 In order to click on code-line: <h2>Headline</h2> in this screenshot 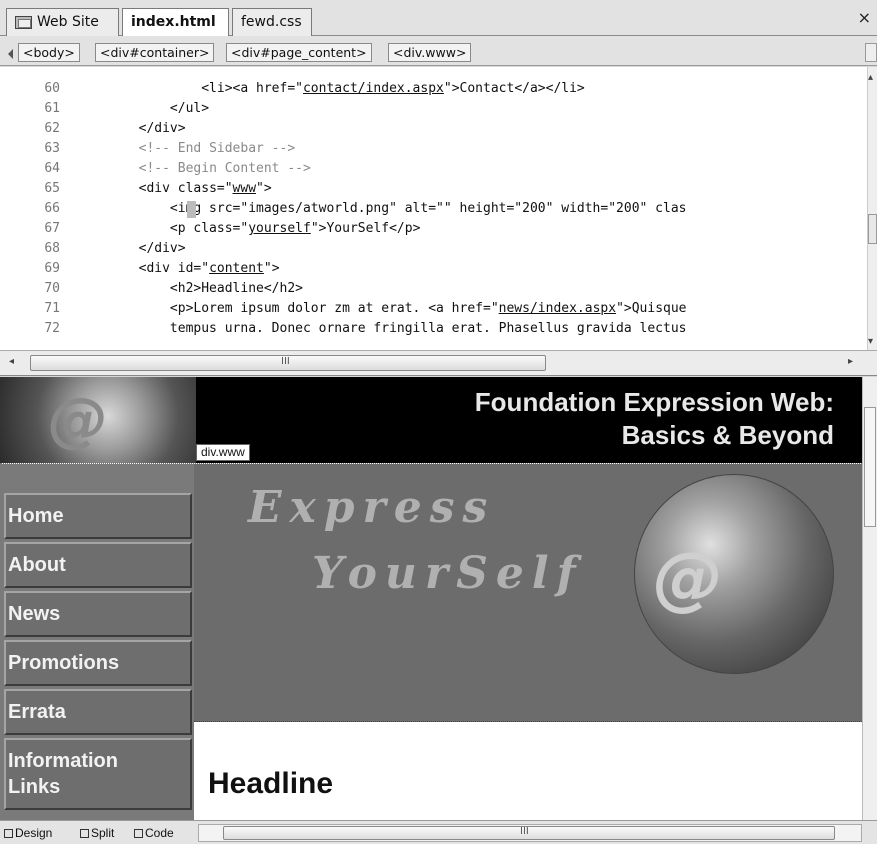, I will do `click(189, 289)`.